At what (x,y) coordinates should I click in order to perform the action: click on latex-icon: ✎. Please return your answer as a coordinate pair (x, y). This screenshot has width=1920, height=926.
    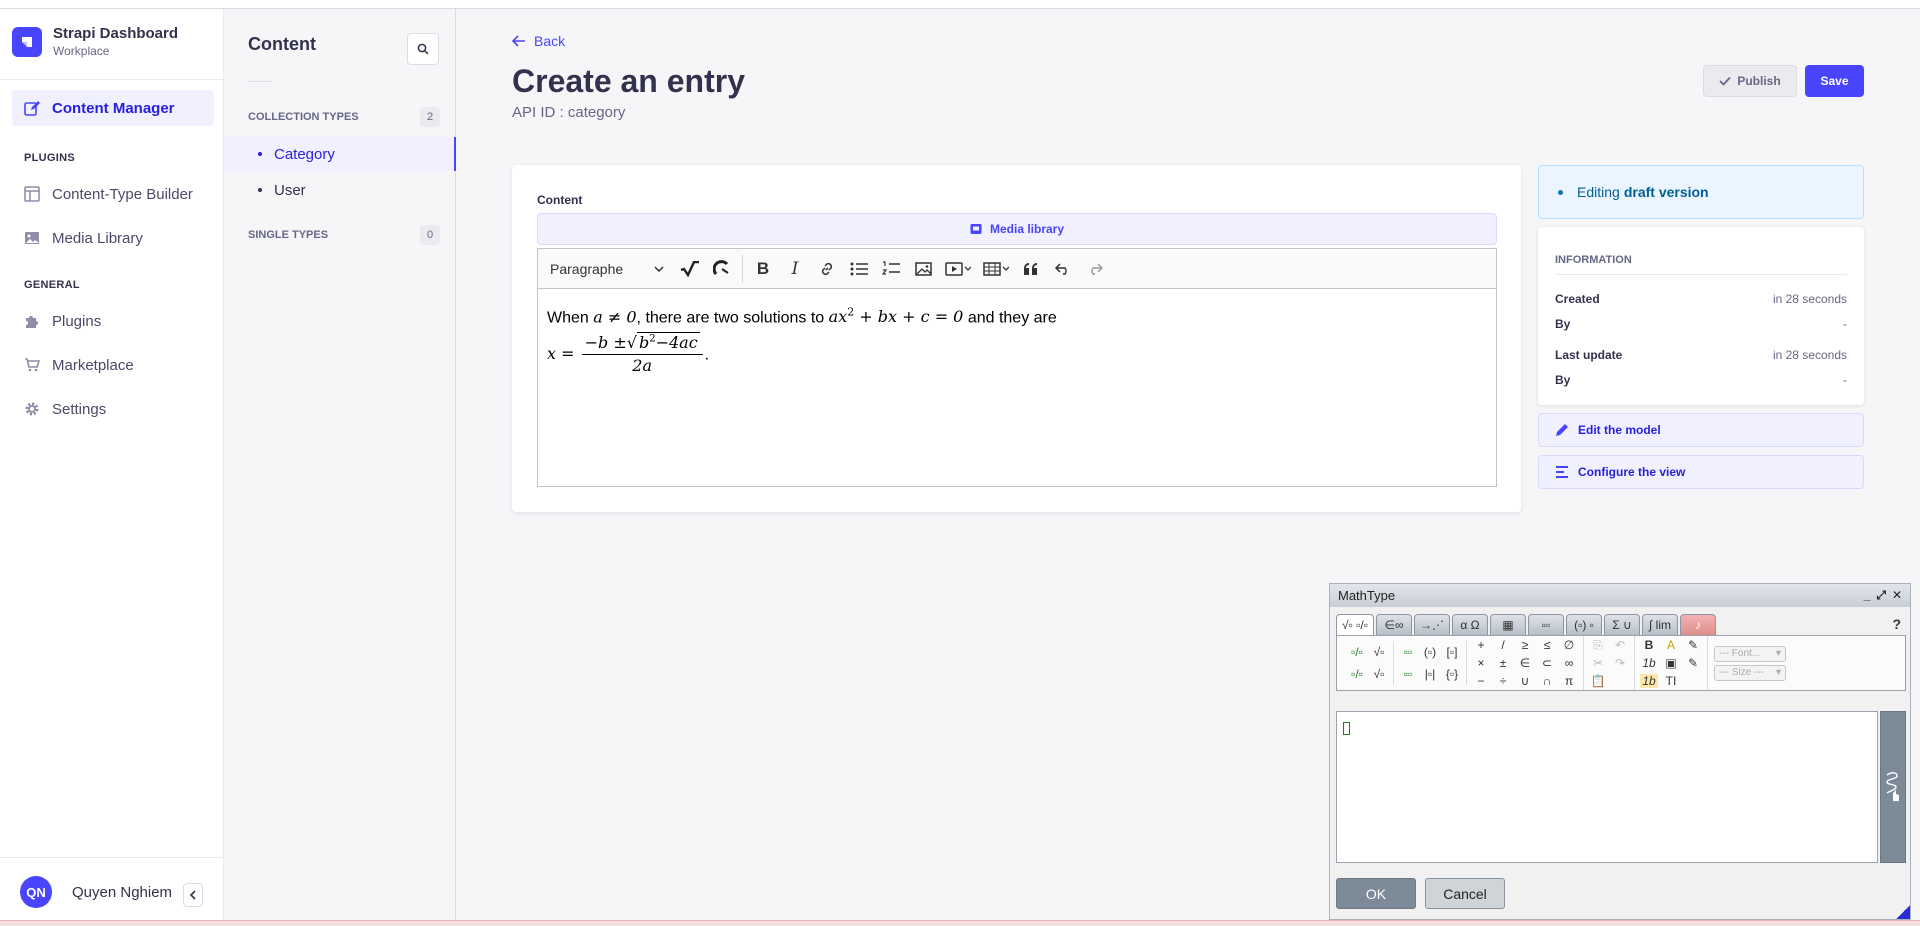
    Looking at the image, I should click on (1693, 663).